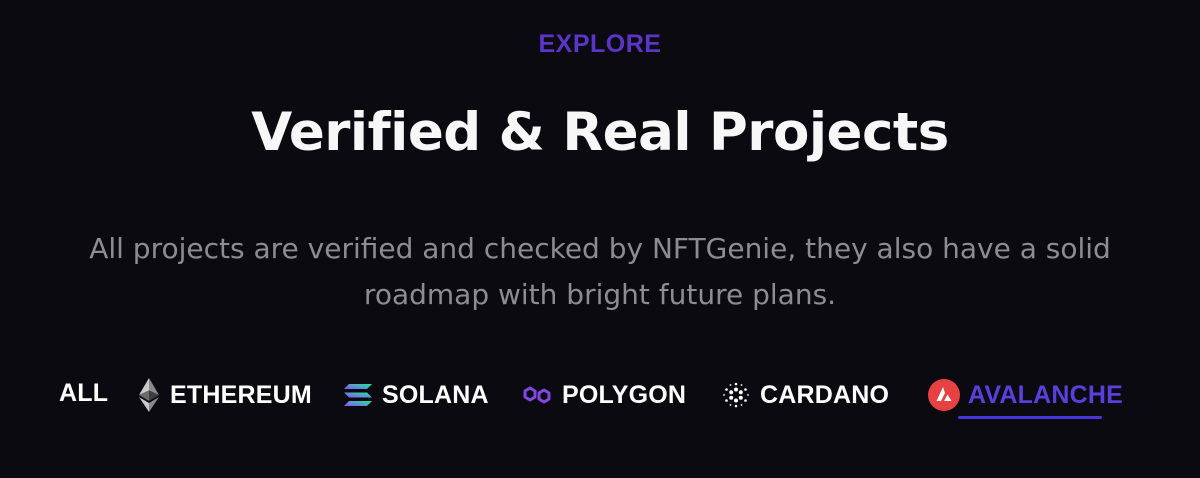 The height and width of the screenshot is (478, 1200). I want to click on tab-ethereum-label: ETHEREUM, so click(241, 394).